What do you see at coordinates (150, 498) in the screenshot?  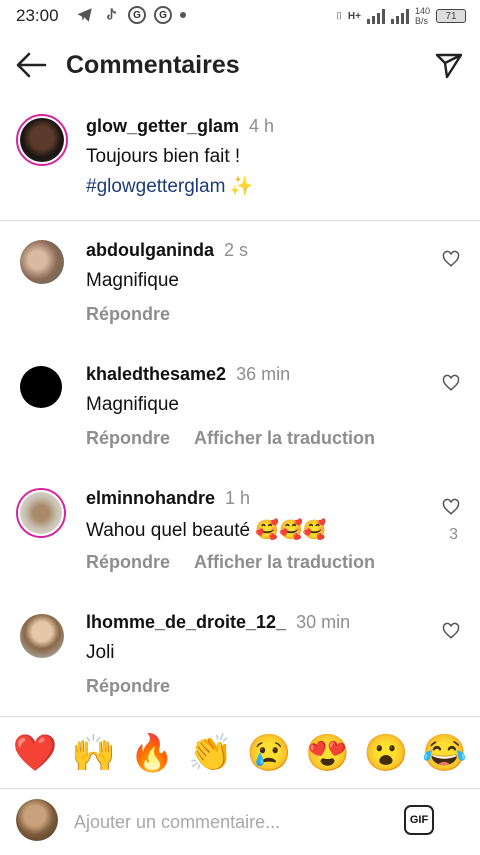 I see `comment-username: elminnohandre` at bounding box center [150, 498].